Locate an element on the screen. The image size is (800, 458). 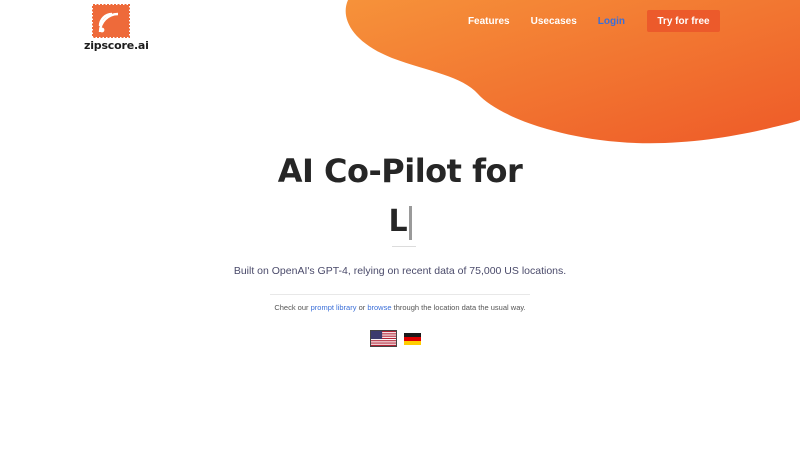
prompt-library-link: prompt library is located at coordinates (334, 307).